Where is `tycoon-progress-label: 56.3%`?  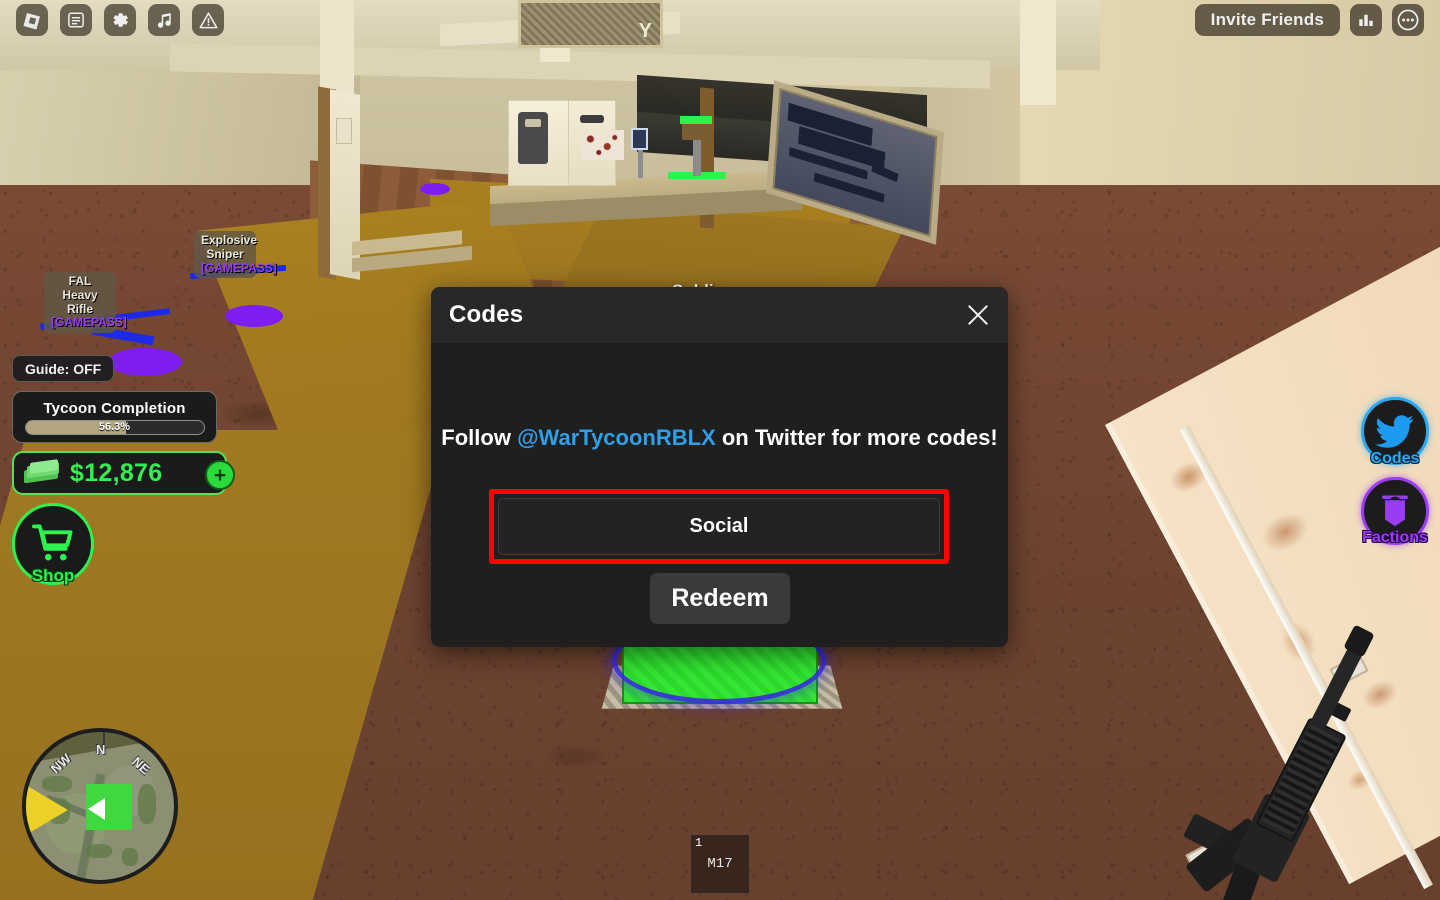
tycoon-progress-label: 56.3% is located at coordinates (114, 427).